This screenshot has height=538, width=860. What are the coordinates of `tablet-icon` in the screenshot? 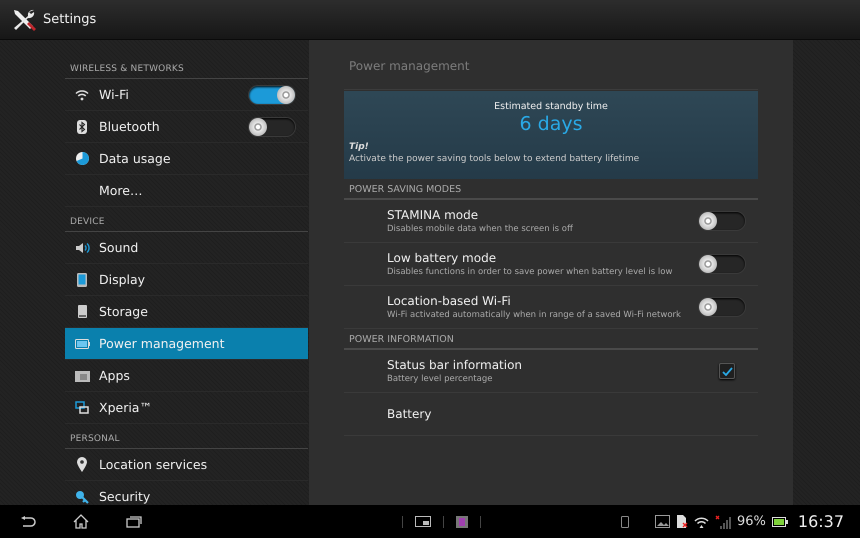 It's located at (82, 279).